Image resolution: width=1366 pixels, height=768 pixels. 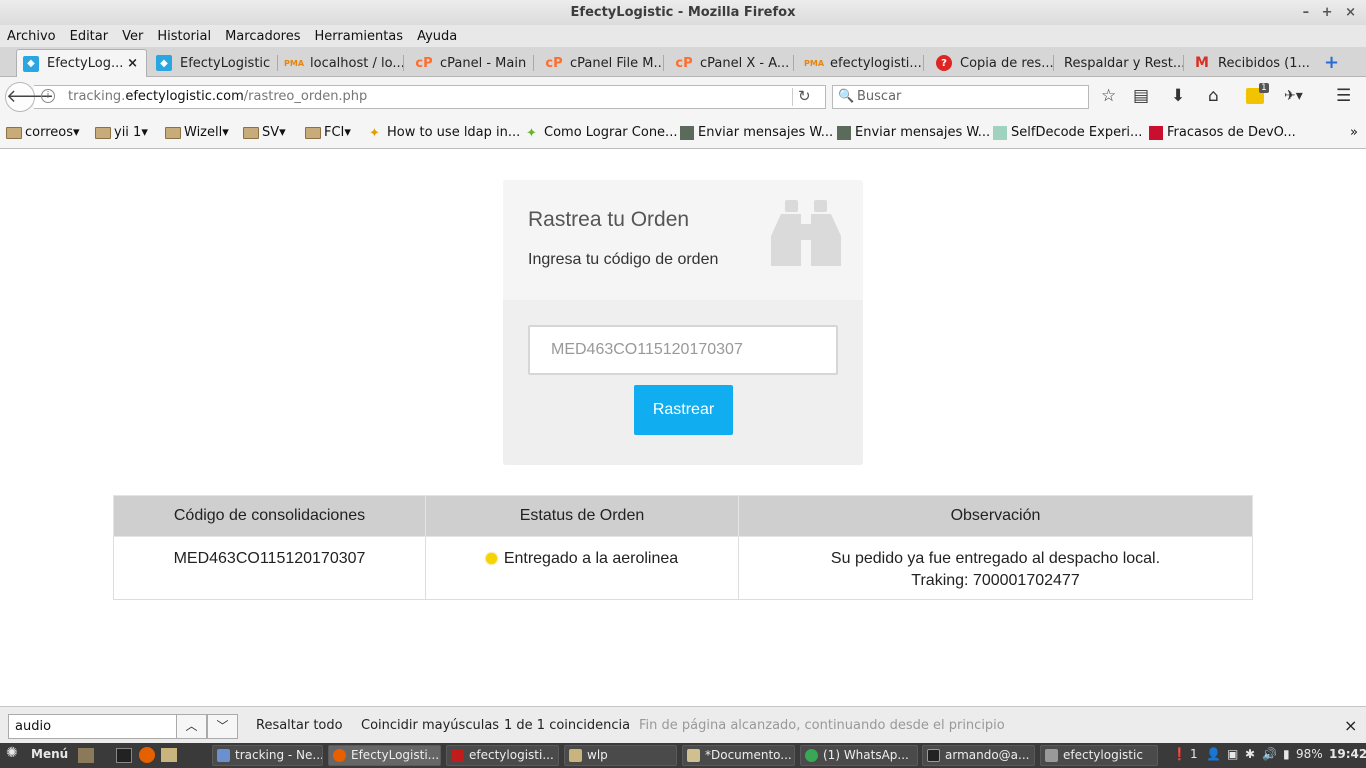 What do you see at coordinates (1099, 755) in the screenshot?
I see `taskbar-window-efectylogistic: efectylogistic` at bounding box center [1099, 755].